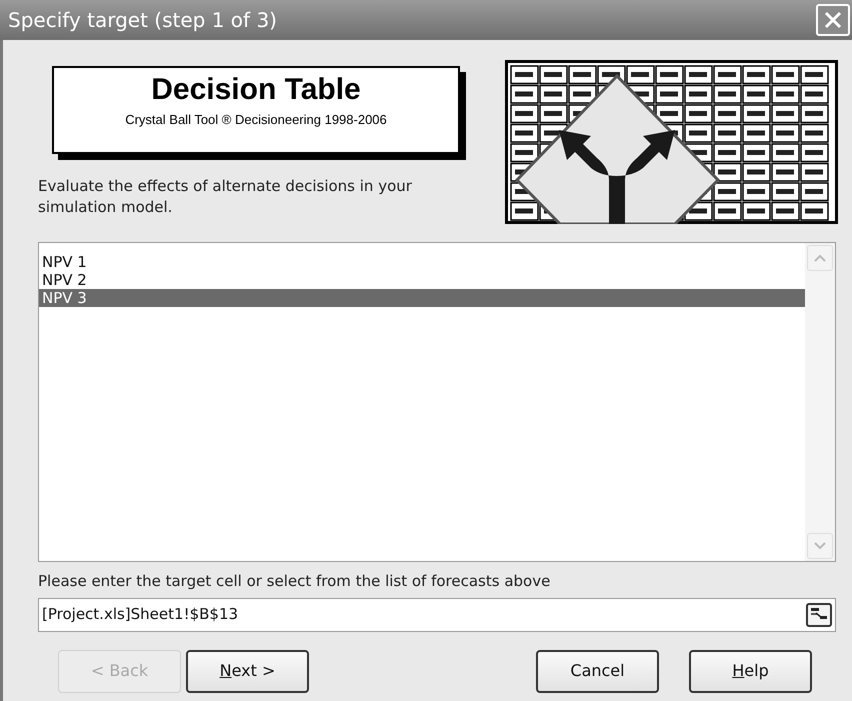  Describe the element at coordinates (247, 671) in the screenshot. I see `dialog-button: Next >` at that location.